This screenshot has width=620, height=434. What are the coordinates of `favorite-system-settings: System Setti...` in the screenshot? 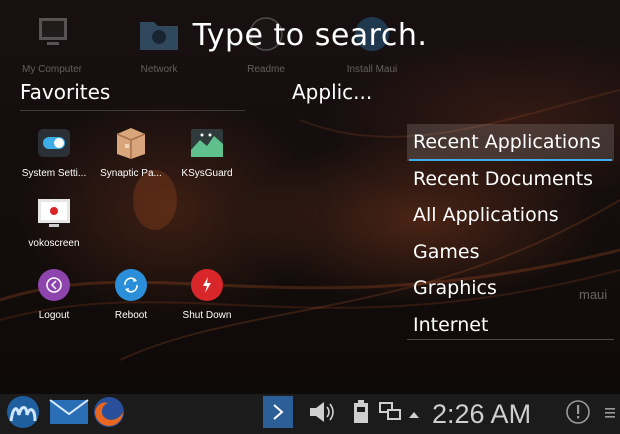 It's located at (54, 152).